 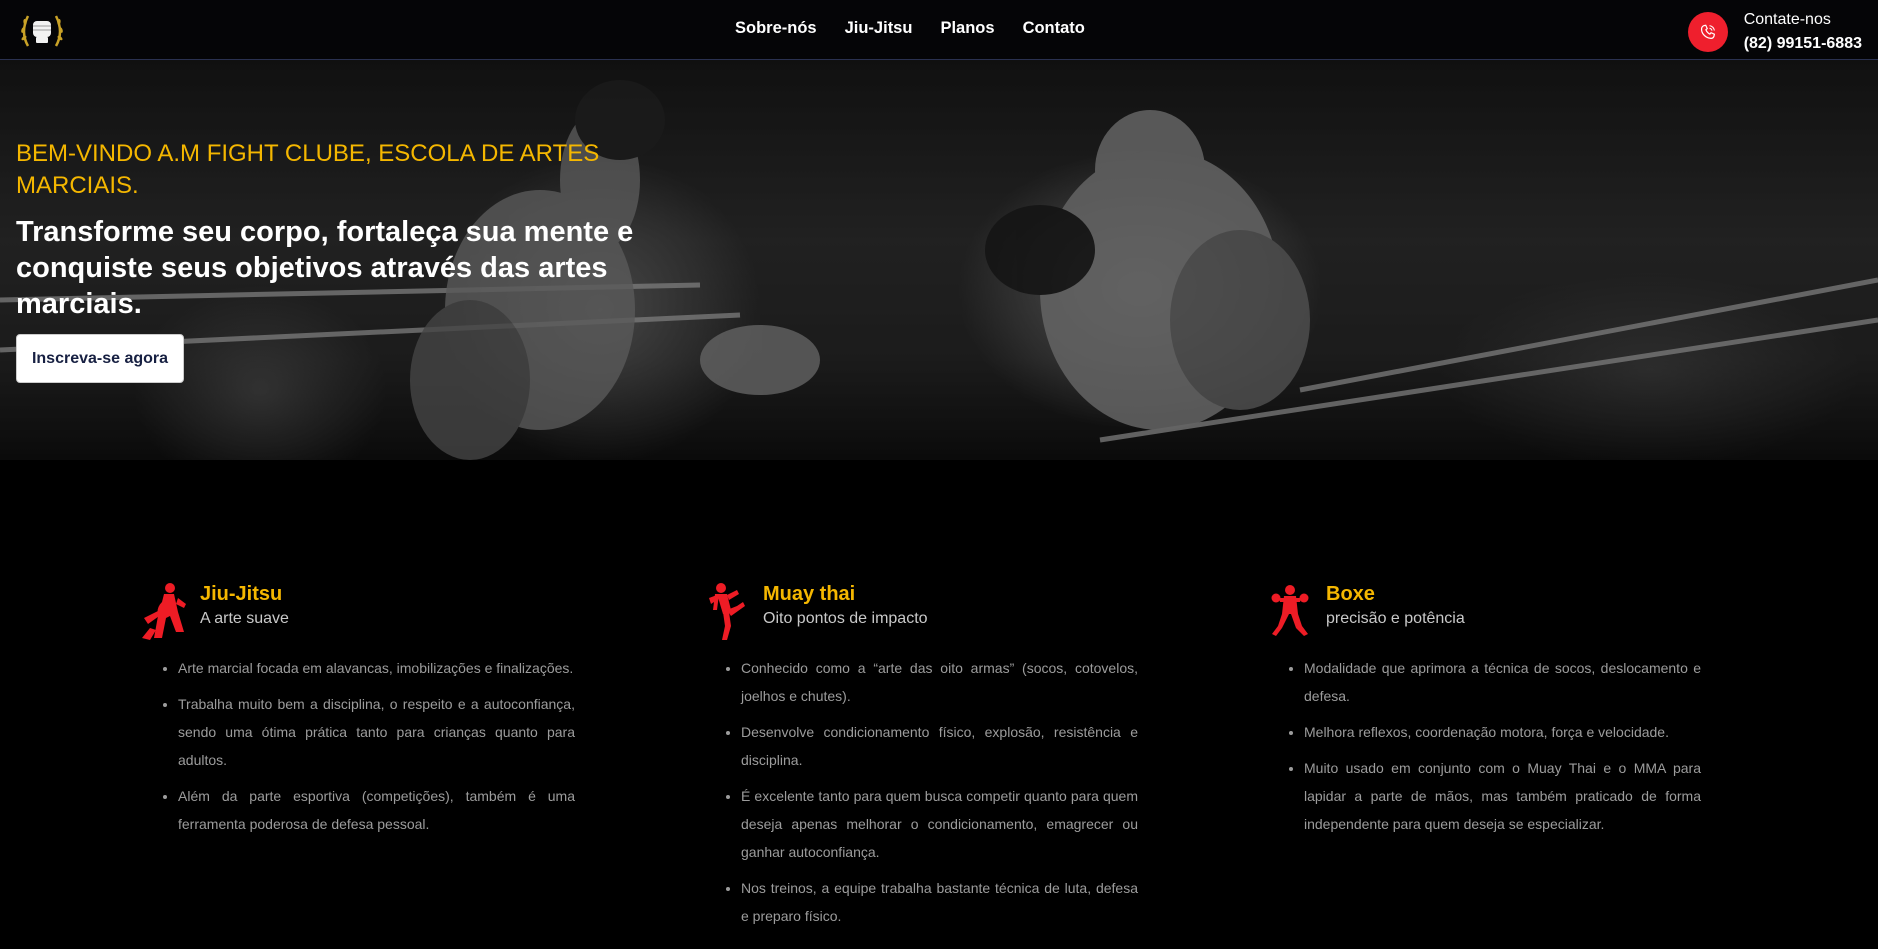 I want to click on phone-icon, so click(x=1707, y=31).